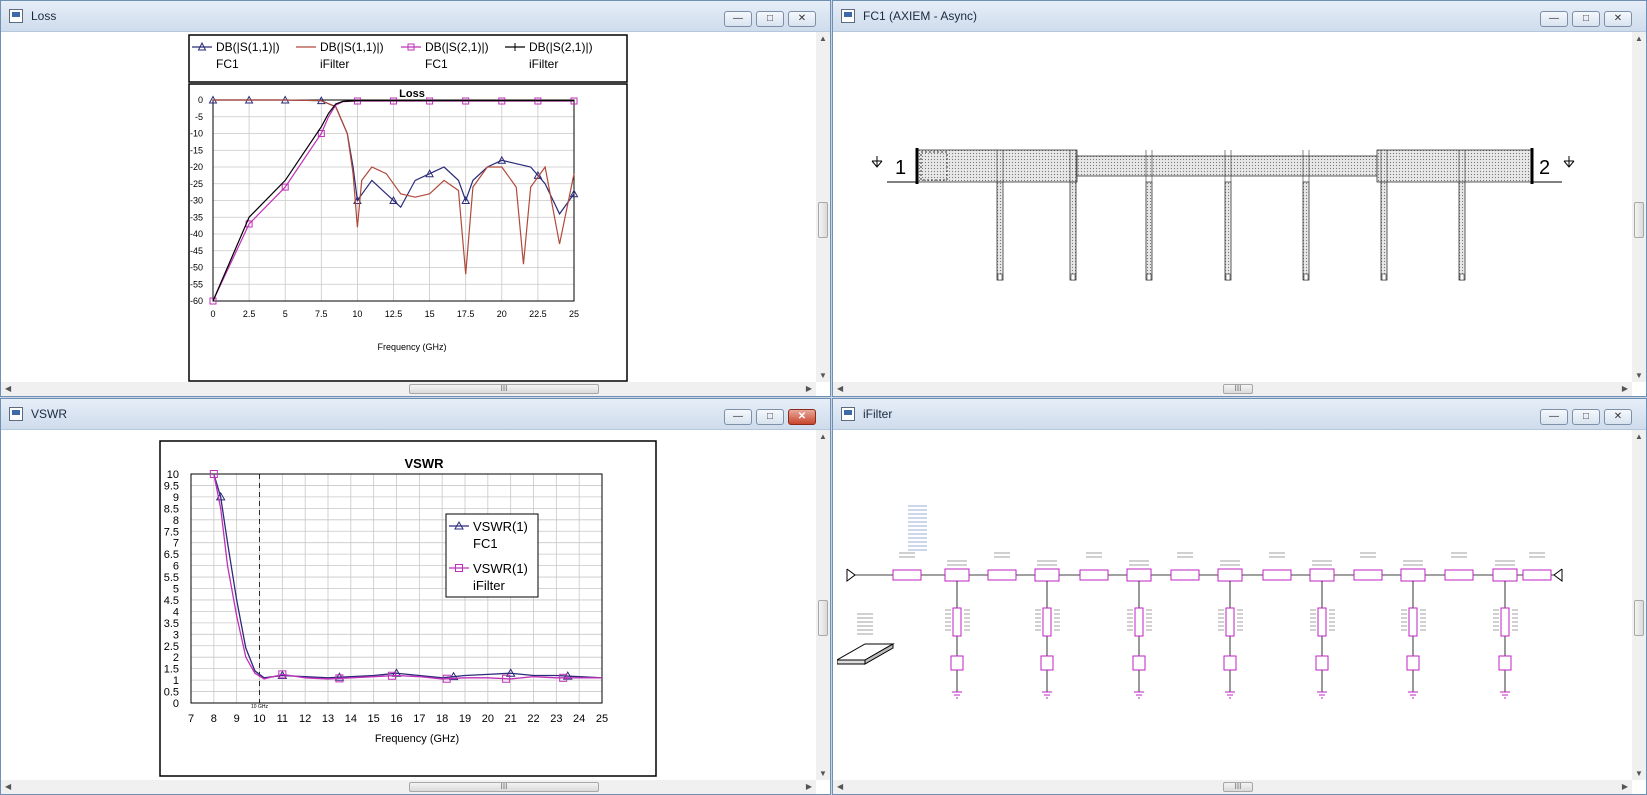  What do you see at coordinates (196, 150) in the screenshot?
I see `y-tick-label: -15` at bounding box center [196, 150].